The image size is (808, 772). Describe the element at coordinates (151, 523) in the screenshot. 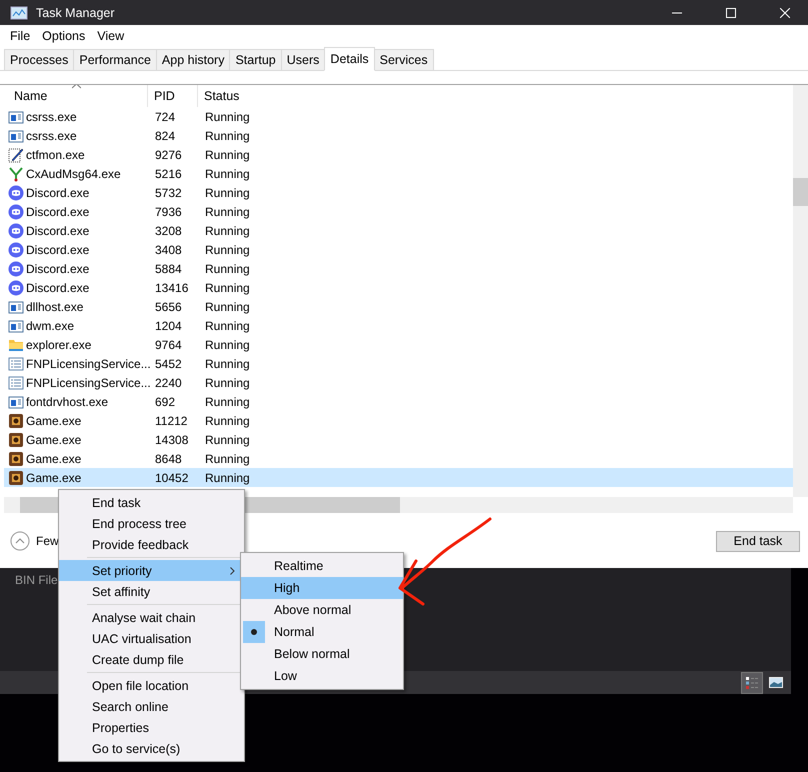

I see `menu-item: End process tree` at that location.